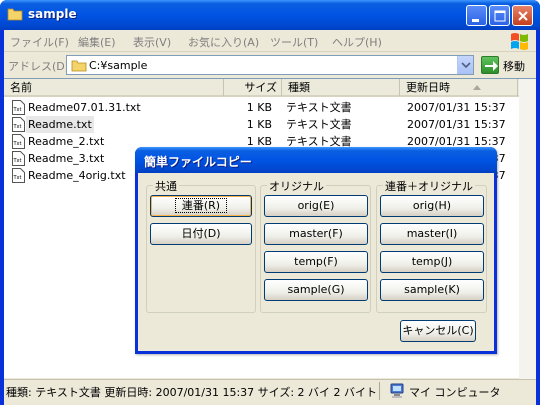 The width and height of the screenshot is (540, 405). Describe the element at coordinates (316, 290) in the screenshot. I see `sample-button: sample(G)` at that location.